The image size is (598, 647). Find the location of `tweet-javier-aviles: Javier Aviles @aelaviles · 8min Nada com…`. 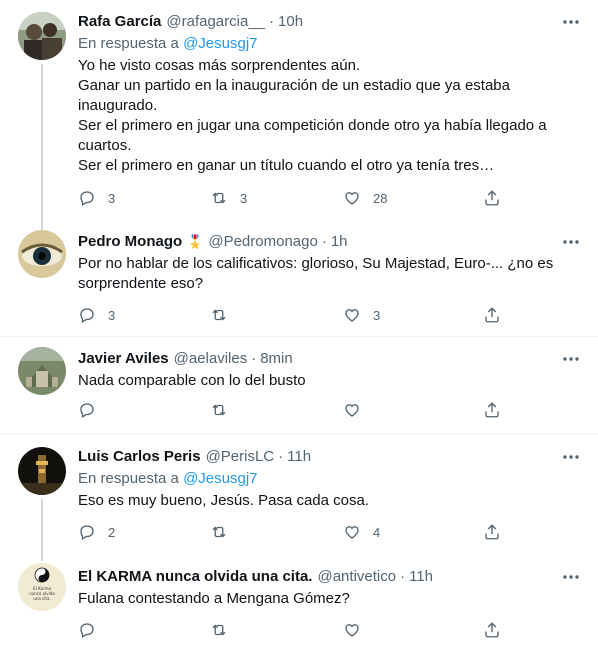

tweet-javier-aviles: Javier Aviles @aelaviles · 8min Nada com… is located at coordinates (299, 385).